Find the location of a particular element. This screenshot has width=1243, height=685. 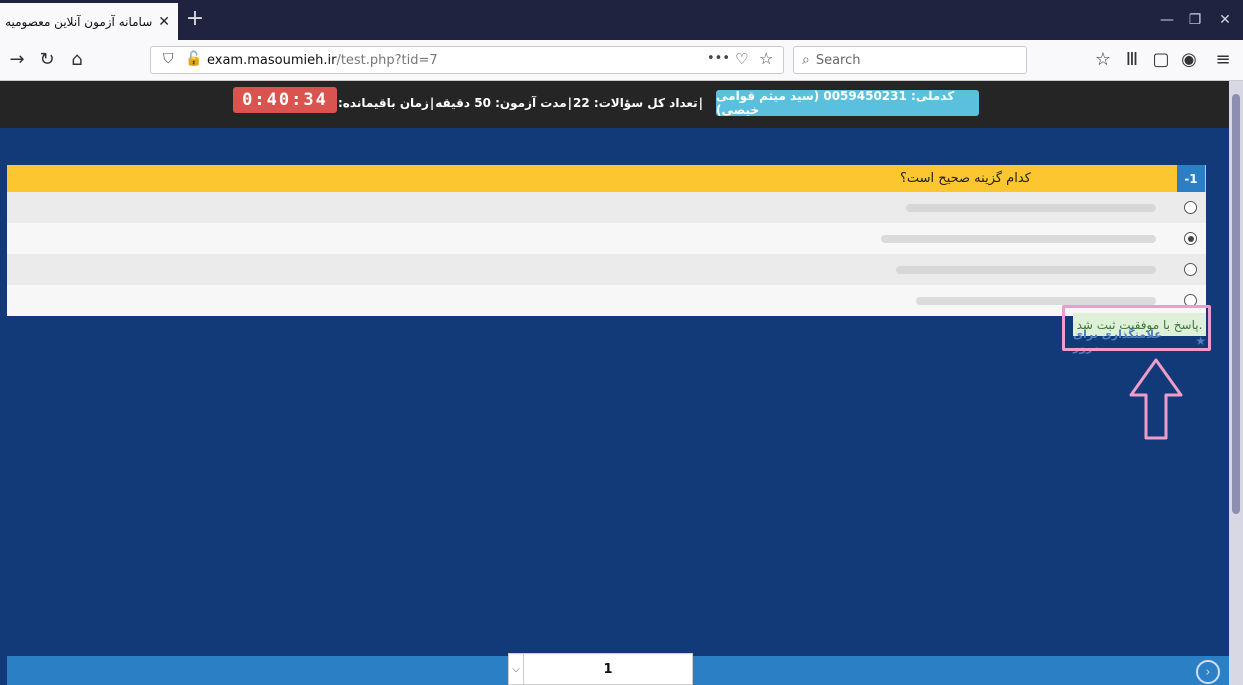

reload-icon: ↻ is located at coordinates (47, 60).